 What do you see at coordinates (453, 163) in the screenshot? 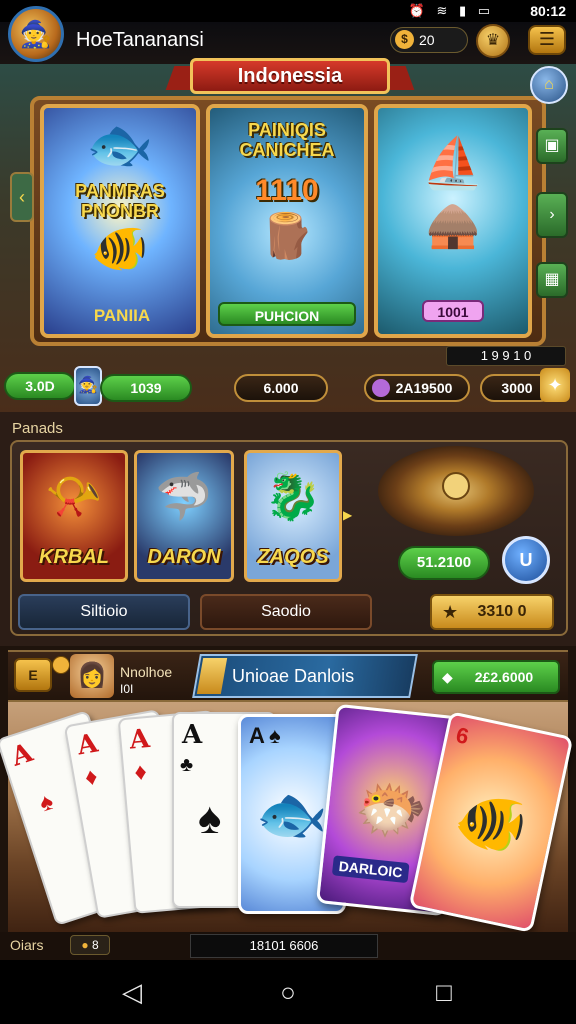
I see `ship-icon: ⛵` at bounding box center [453, 163].